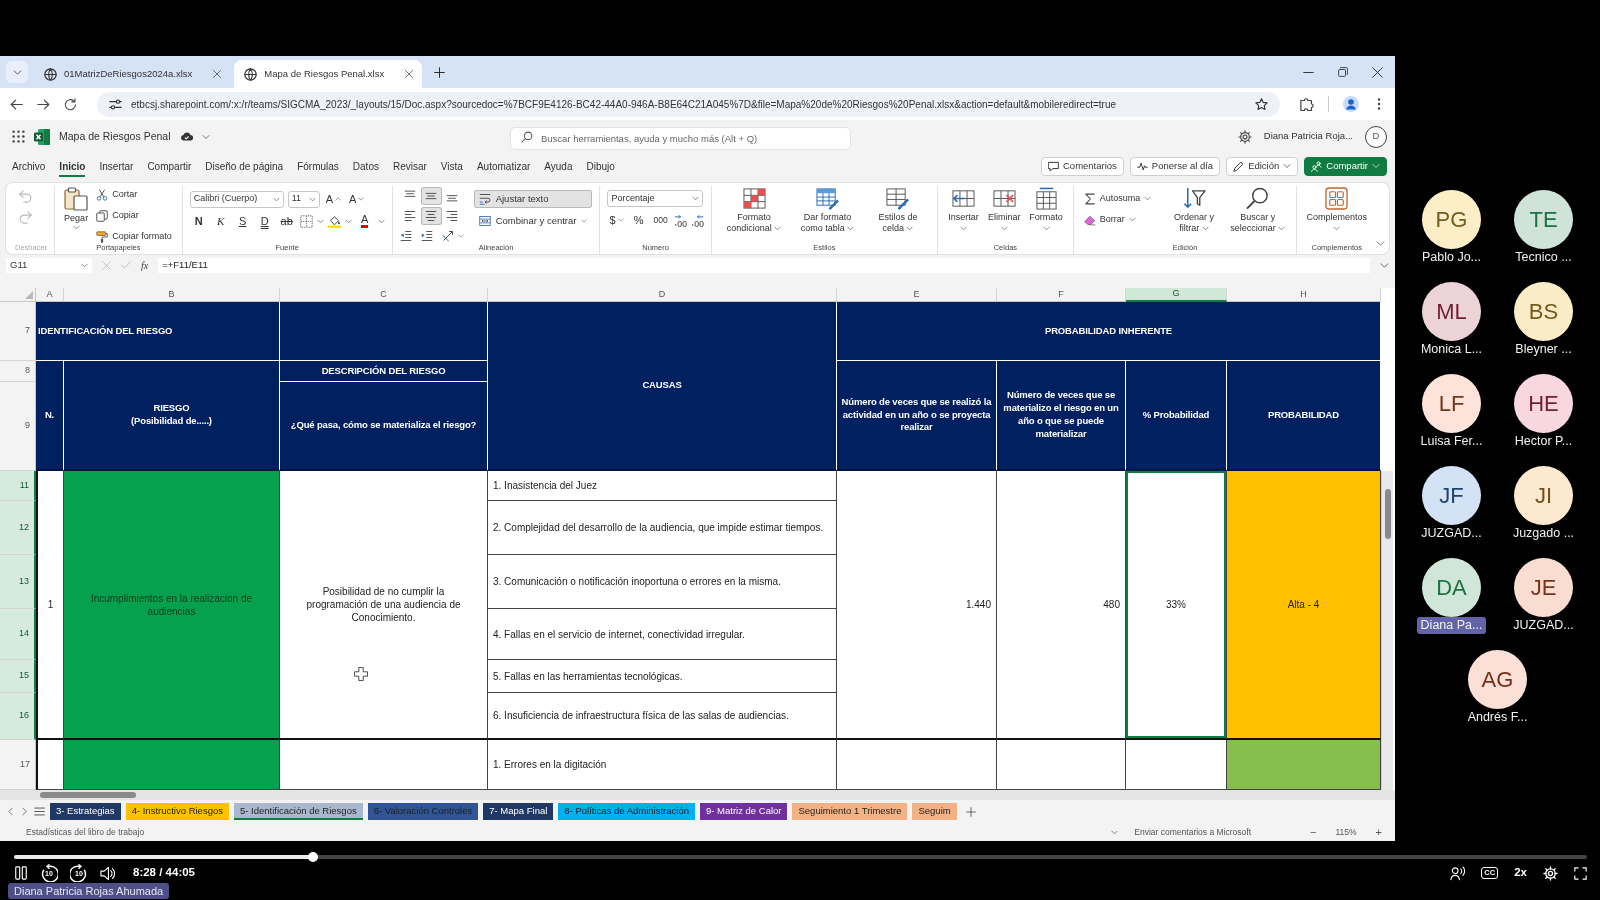 The image size is (1600, 900). I want to click on sheet-tab: Seguimiento 1 Trimestre, so click(850, 811).